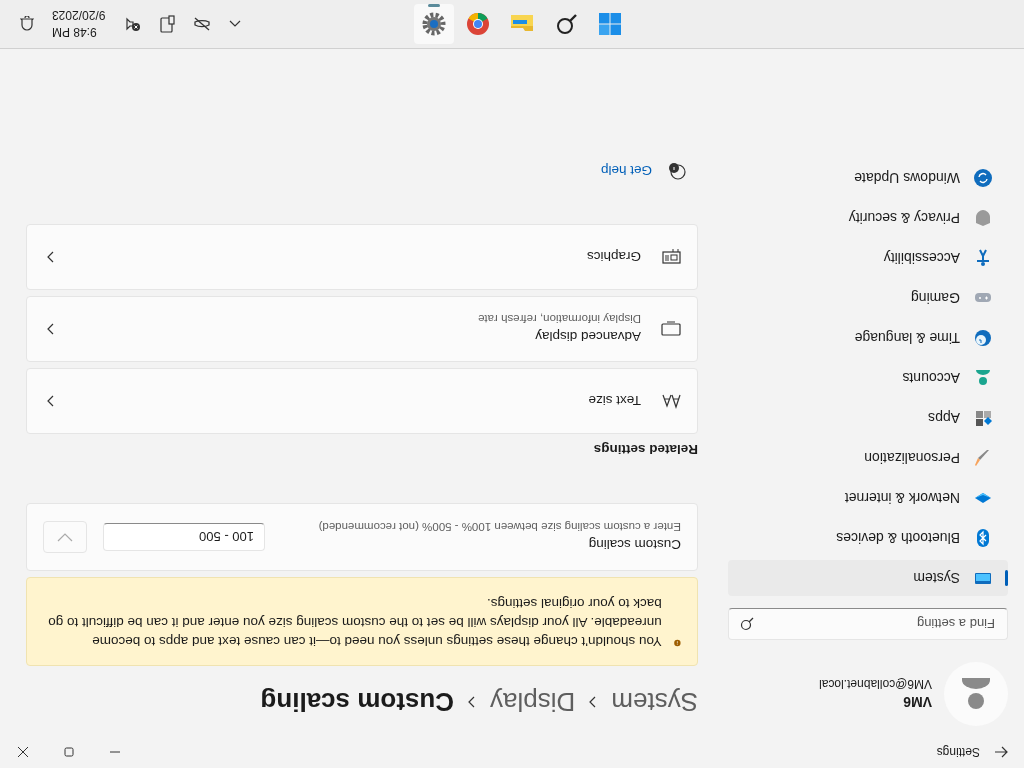  I want to click on nav-item: Personalization, so click(868, 458).